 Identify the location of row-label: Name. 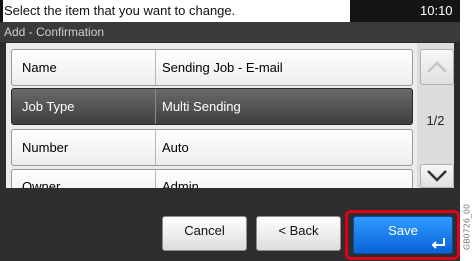
(84, 67).